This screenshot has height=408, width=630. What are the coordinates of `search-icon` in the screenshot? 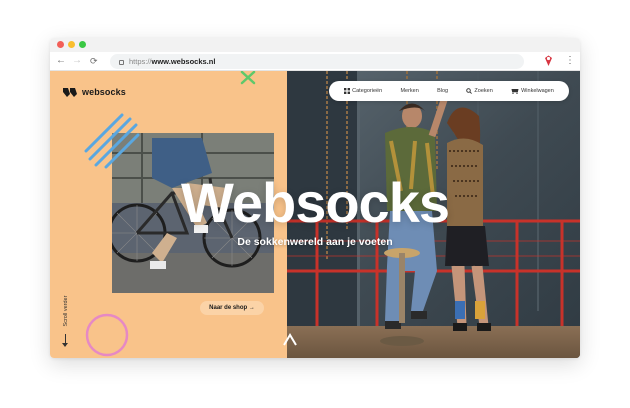 It's located at (469, 91).